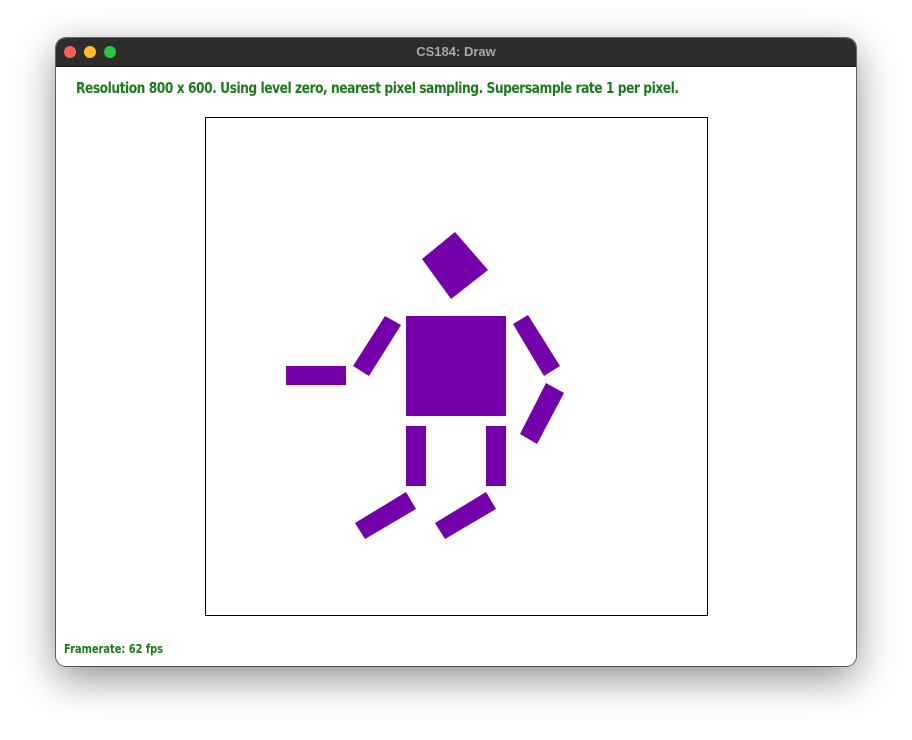  I want to click on drawing-svg, so click(425, 385).